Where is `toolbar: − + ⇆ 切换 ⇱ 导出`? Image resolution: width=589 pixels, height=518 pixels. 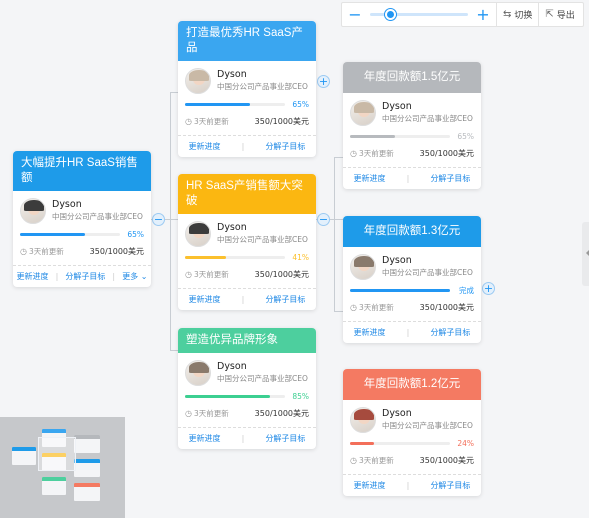 toolbar: − + ⇆ 切换 ⇱ 导出 is located at coordinates (462, 14).